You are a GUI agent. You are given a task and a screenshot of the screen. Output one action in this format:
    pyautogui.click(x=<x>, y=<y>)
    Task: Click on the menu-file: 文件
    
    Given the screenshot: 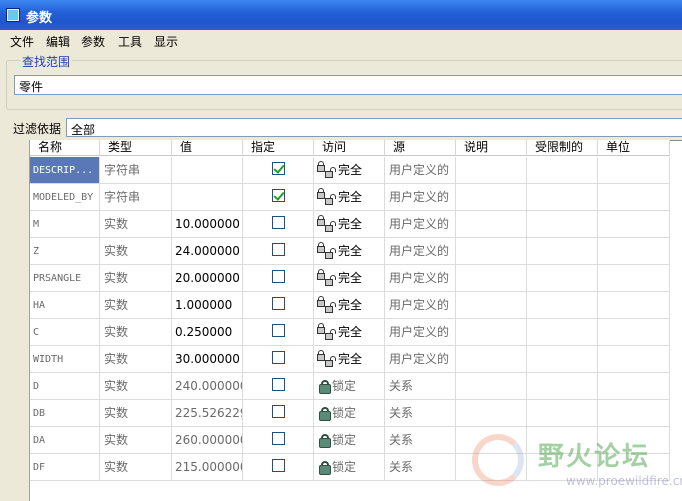 What is the action you would take?
    pyautogui.click(x=22, y=41)
    